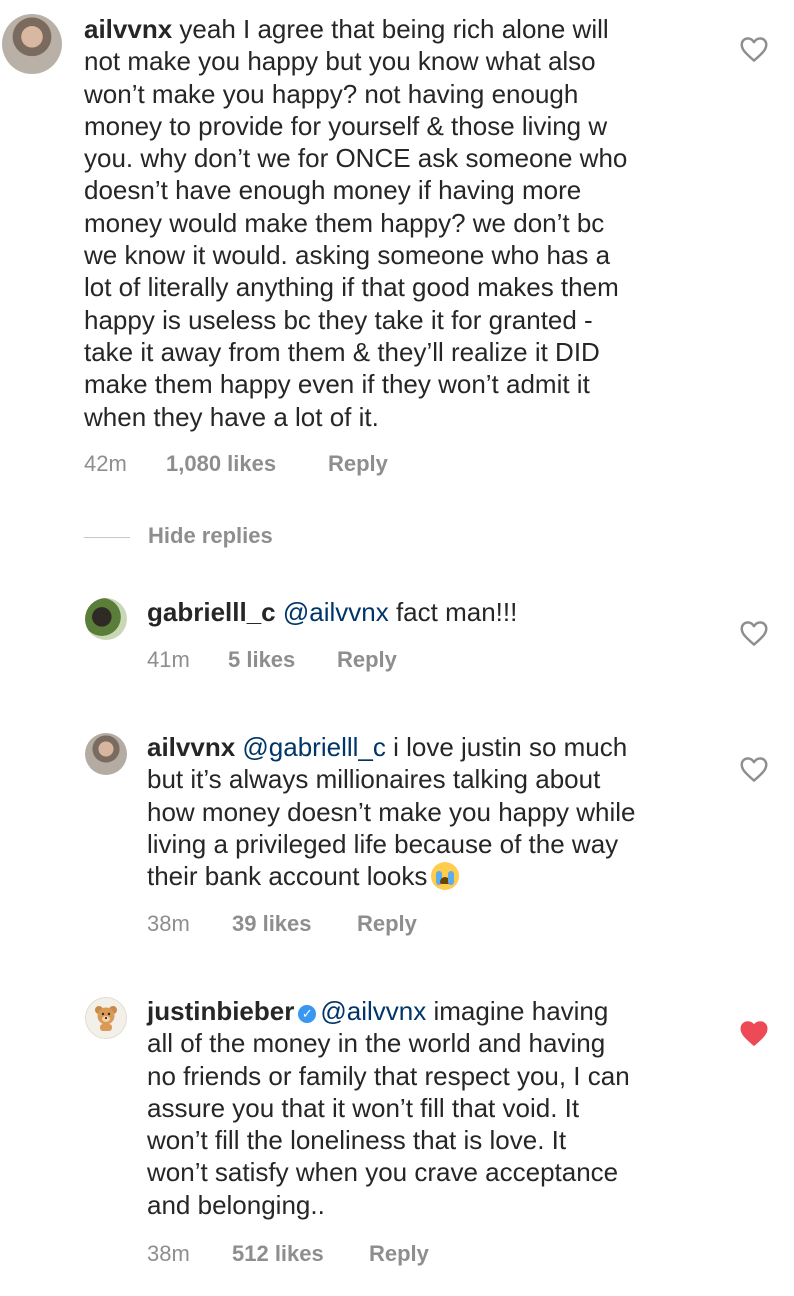  I want to click on comment-time: 42m, so click(105, 463).